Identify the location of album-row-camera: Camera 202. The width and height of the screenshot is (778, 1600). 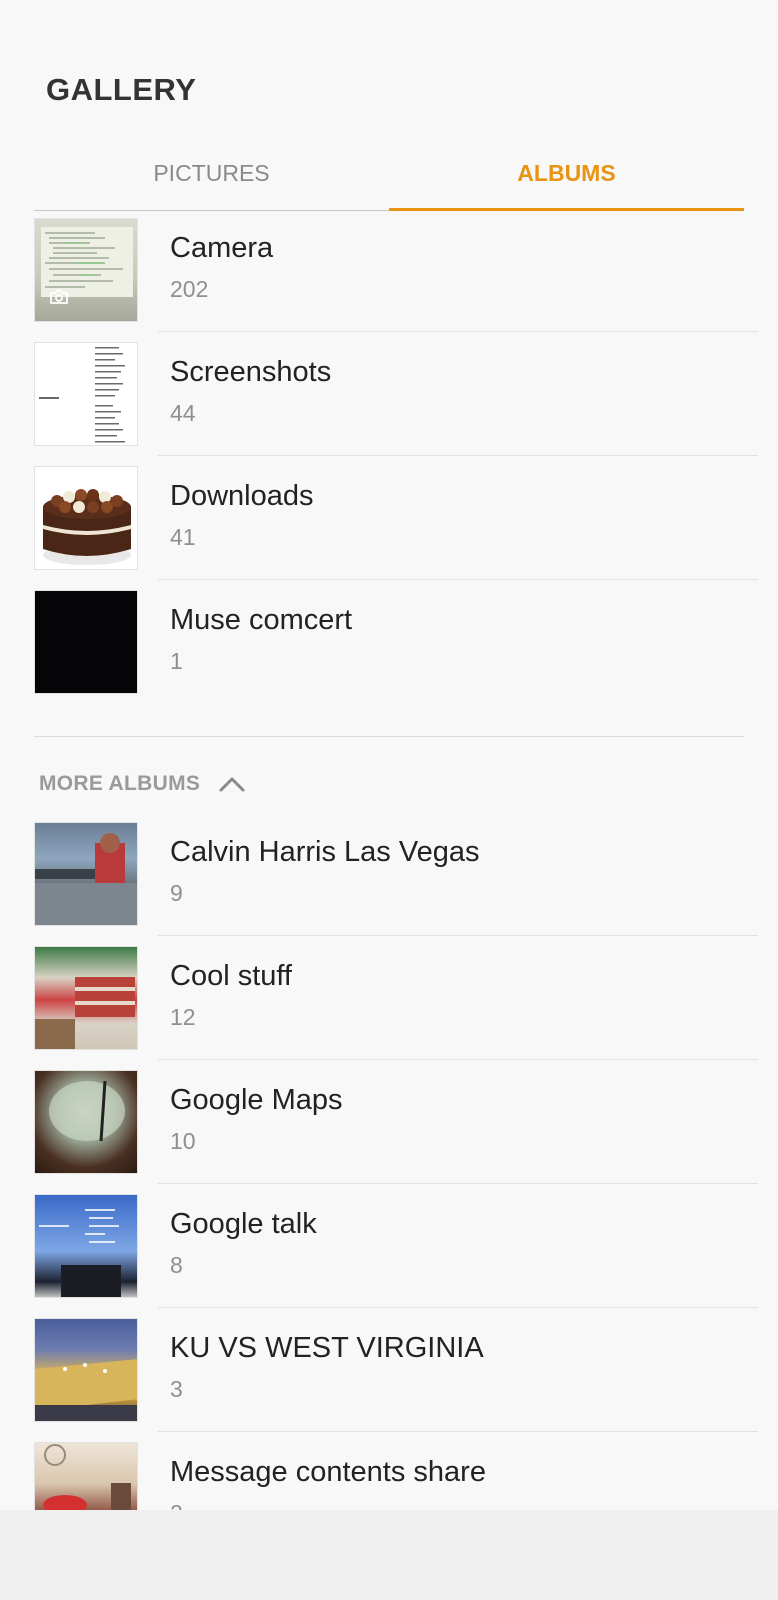
(389, 270).